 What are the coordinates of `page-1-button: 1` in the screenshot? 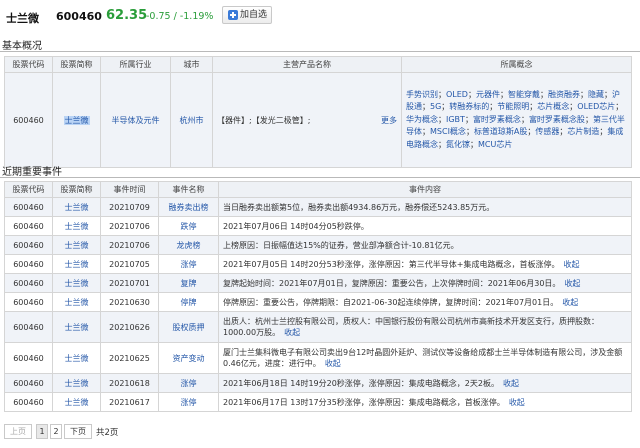 It's located at (42, 431).